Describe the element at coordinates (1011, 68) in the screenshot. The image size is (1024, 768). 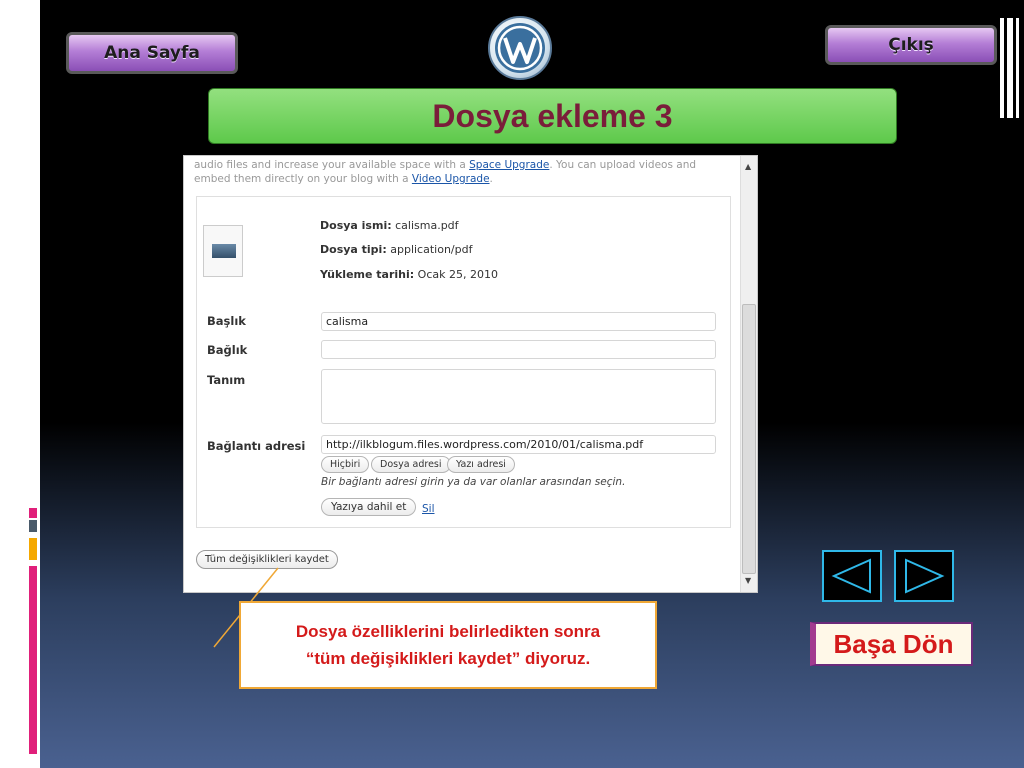
I see `top-right-decoration` at that location.